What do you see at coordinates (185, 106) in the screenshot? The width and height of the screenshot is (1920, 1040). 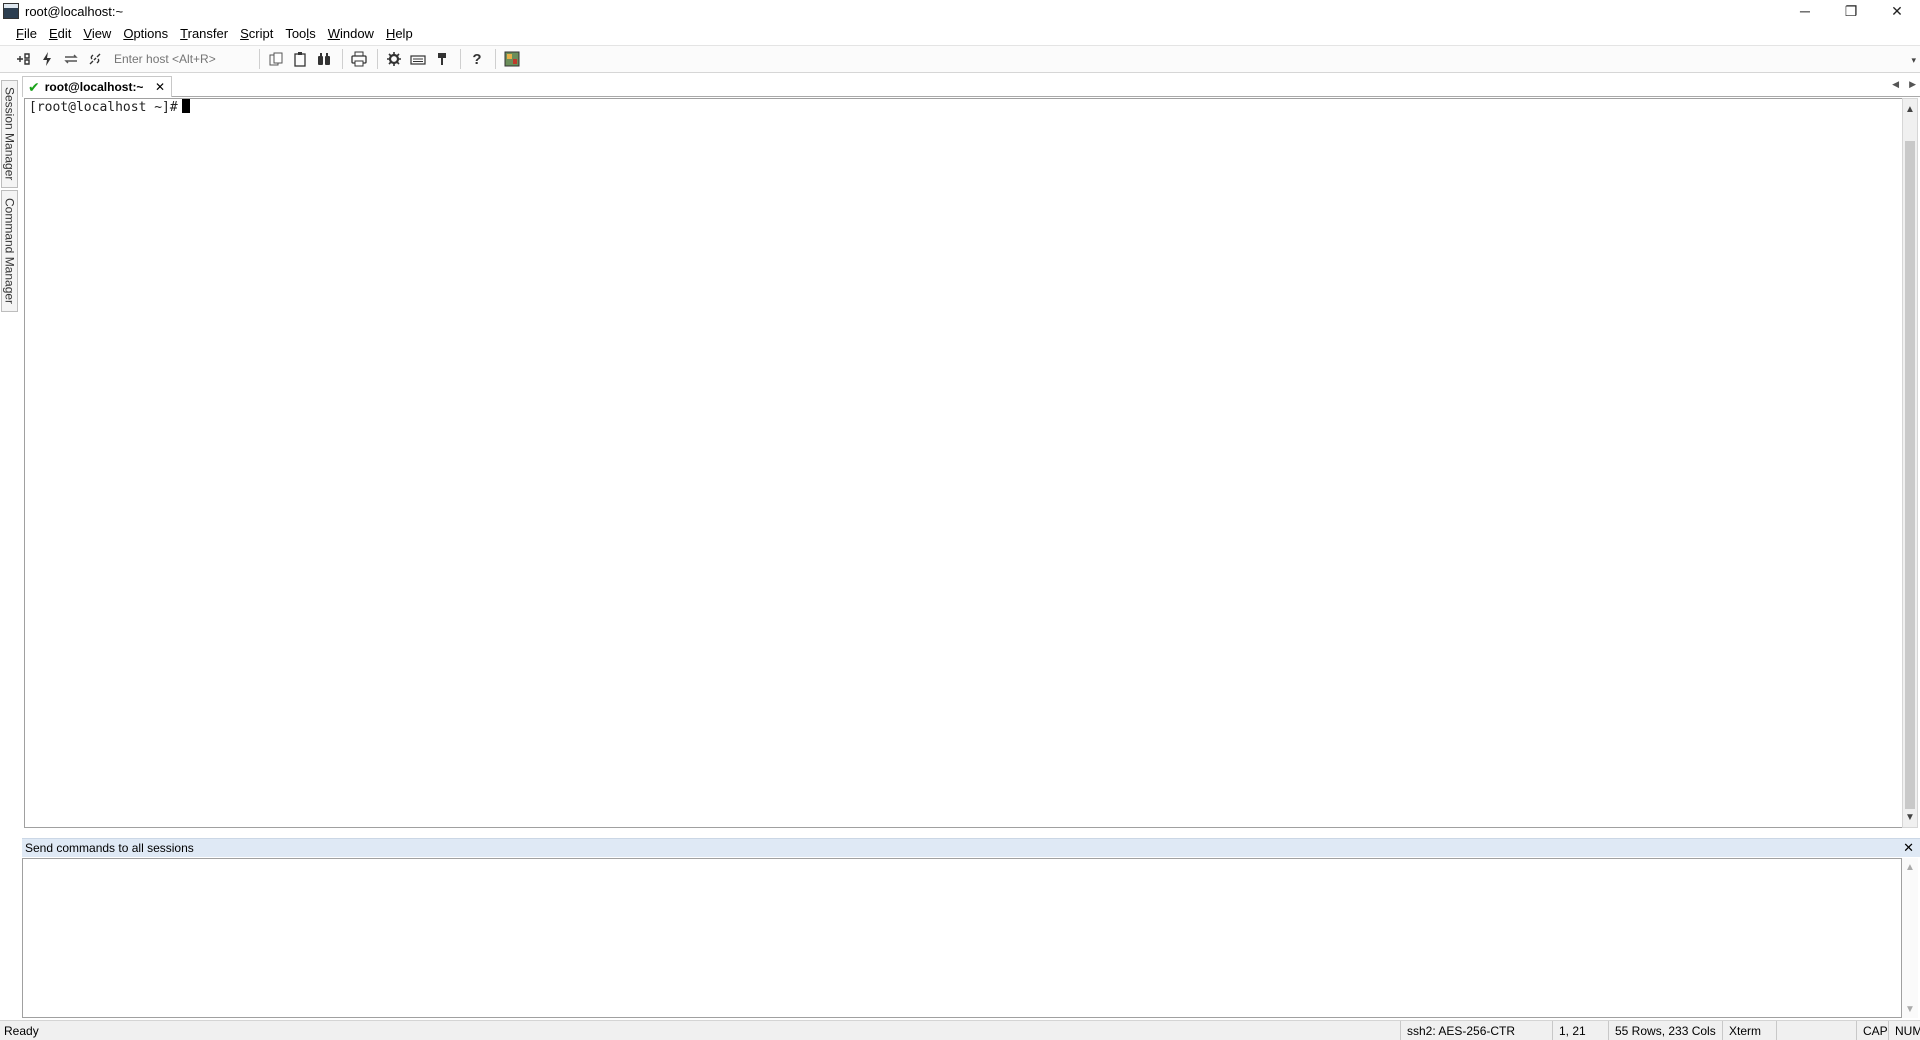 I see `terminal-cursor` at bounding box center [185, 106].